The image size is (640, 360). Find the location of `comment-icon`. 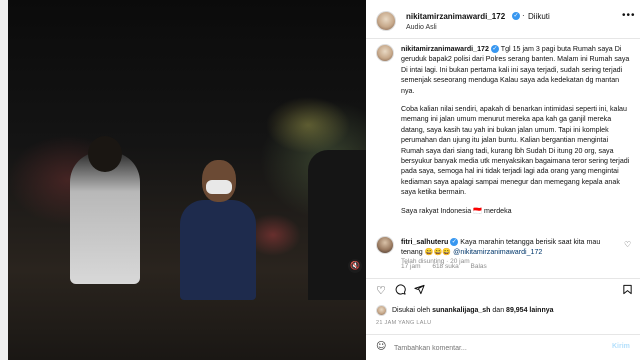

comment-icon is located at coordinates (400, 291).